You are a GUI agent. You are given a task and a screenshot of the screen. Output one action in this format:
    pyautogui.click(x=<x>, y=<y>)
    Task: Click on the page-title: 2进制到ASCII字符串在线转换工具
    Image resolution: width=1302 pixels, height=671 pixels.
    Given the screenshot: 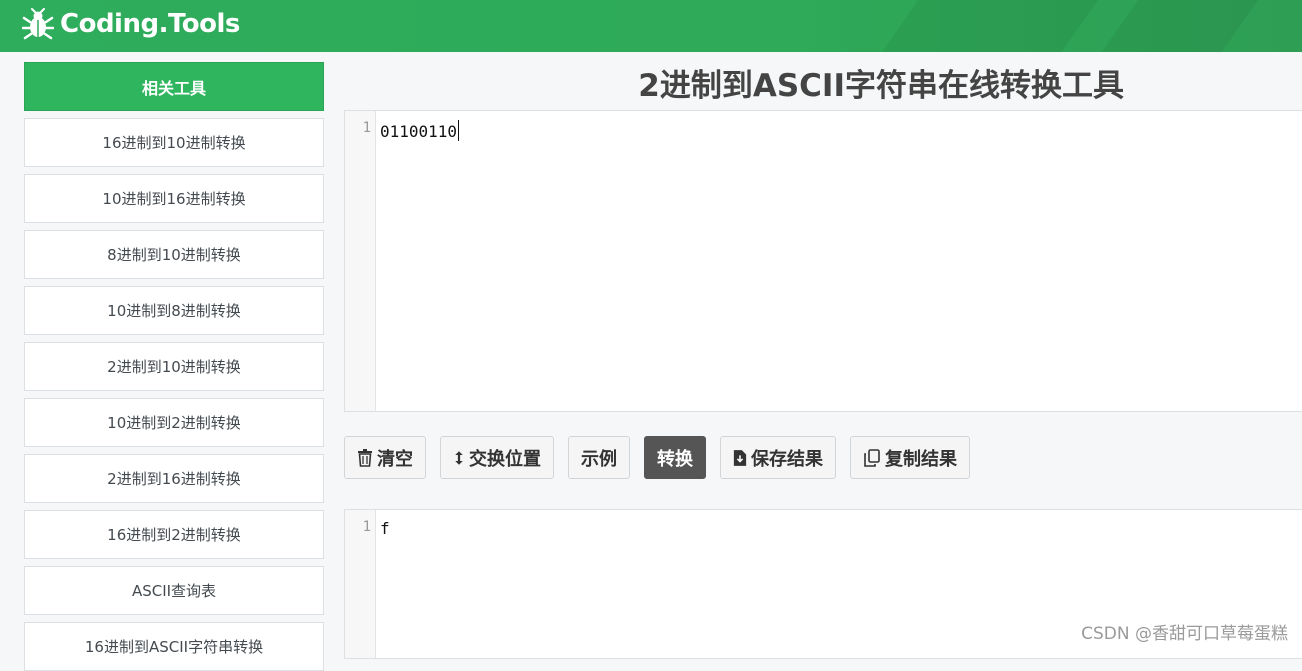 What is the action you would take?
    pyautogui.click(x=734, y=82)
    